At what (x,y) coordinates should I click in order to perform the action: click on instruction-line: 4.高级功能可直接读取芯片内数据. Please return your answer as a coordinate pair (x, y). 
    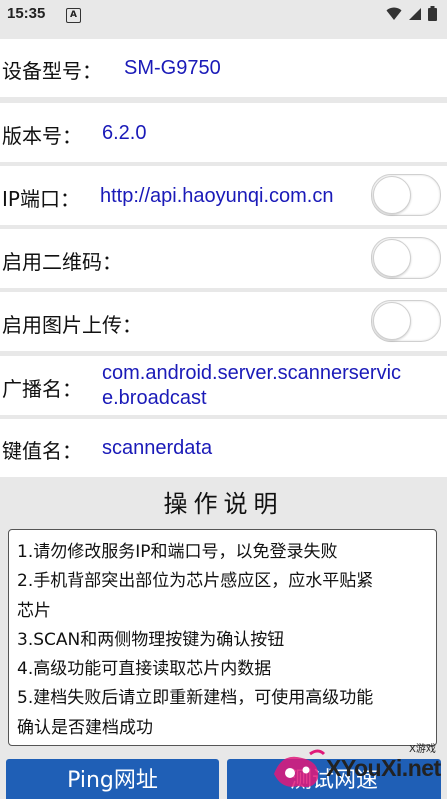
    Looking at the image, I should click on (144, 669).